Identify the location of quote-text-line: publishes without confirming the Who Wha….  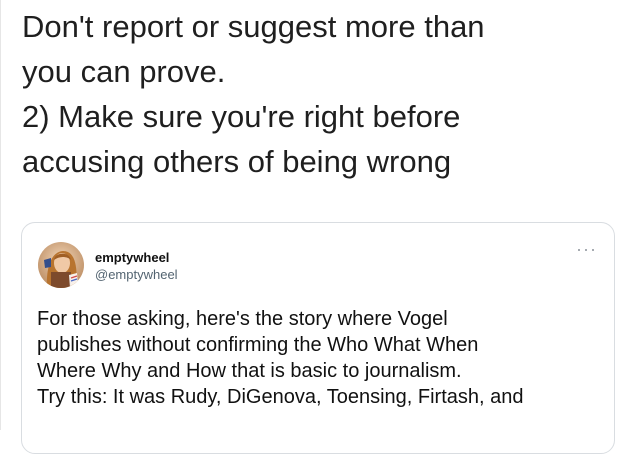
(258, 345).